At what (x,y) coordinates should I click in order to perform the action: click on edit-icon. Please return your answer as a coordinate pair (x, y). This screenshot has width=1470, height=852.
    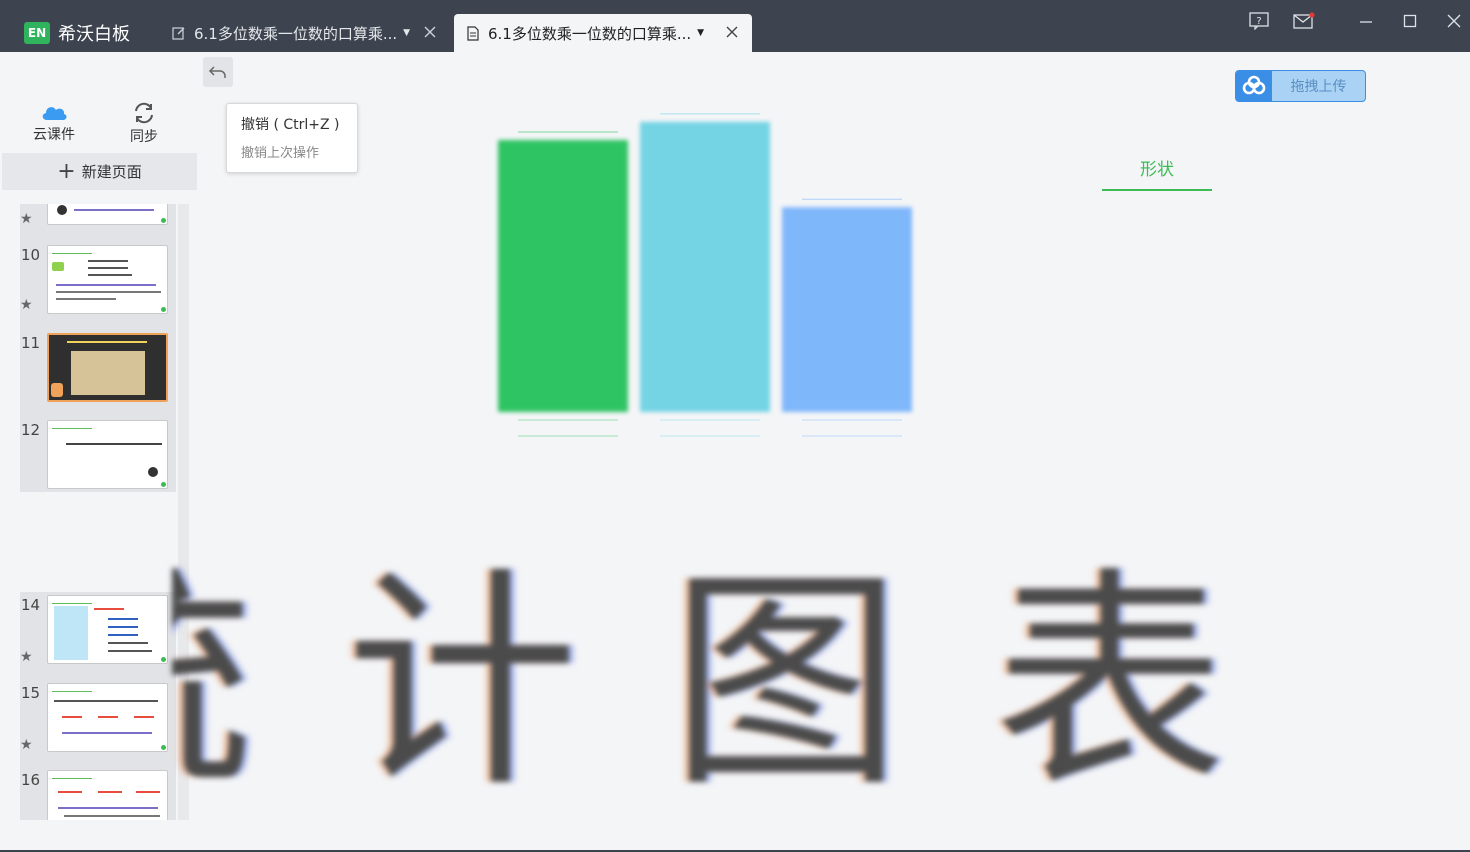
    Looking at the image, I should click on (179, 33).